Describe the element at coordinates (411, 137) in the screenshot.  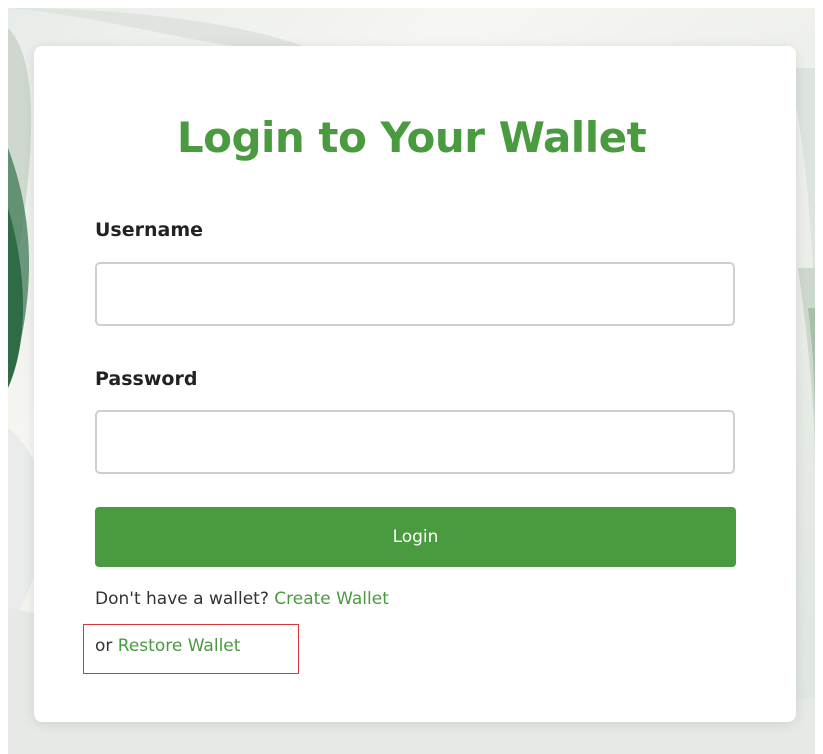
I see `page-title: Login to Your Wallet` at that location.